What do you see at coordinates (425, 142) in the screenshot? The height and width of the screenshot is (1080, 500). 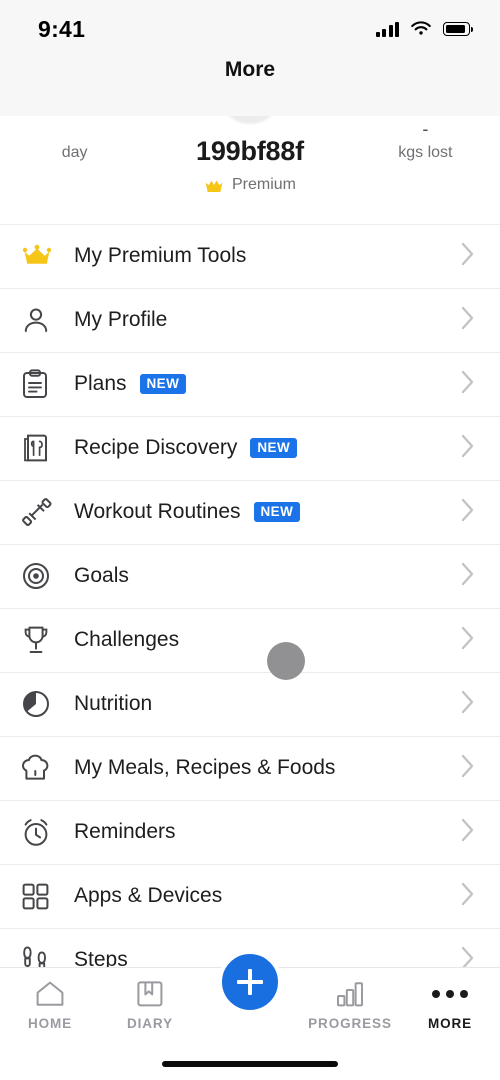 I see `stat-kgs-lost: - kgs lost` at bounding box center [425, 142].